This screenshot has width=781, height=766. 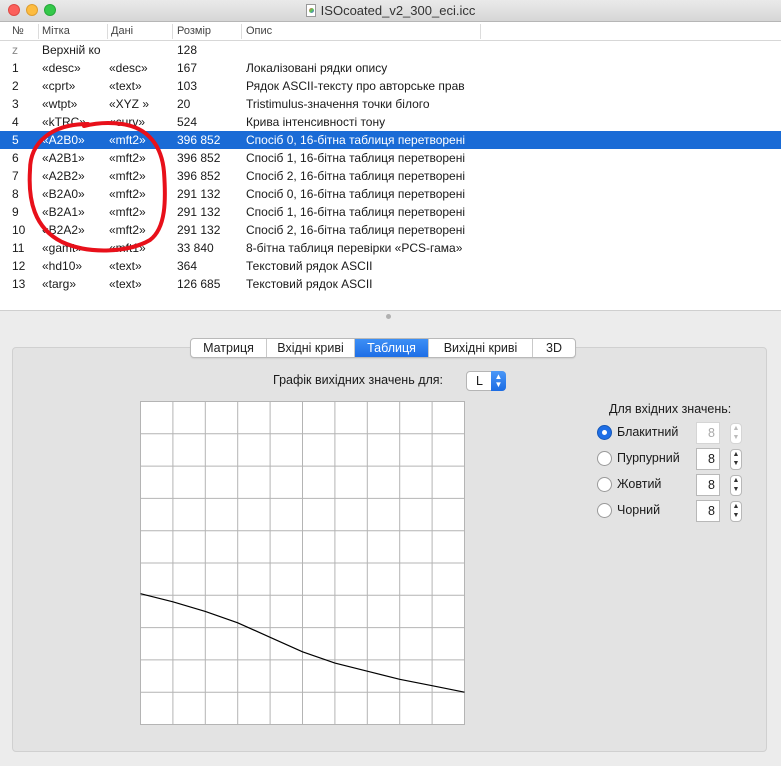 I want to click on row-tag: «wtpt», so click(x=60, y=104).